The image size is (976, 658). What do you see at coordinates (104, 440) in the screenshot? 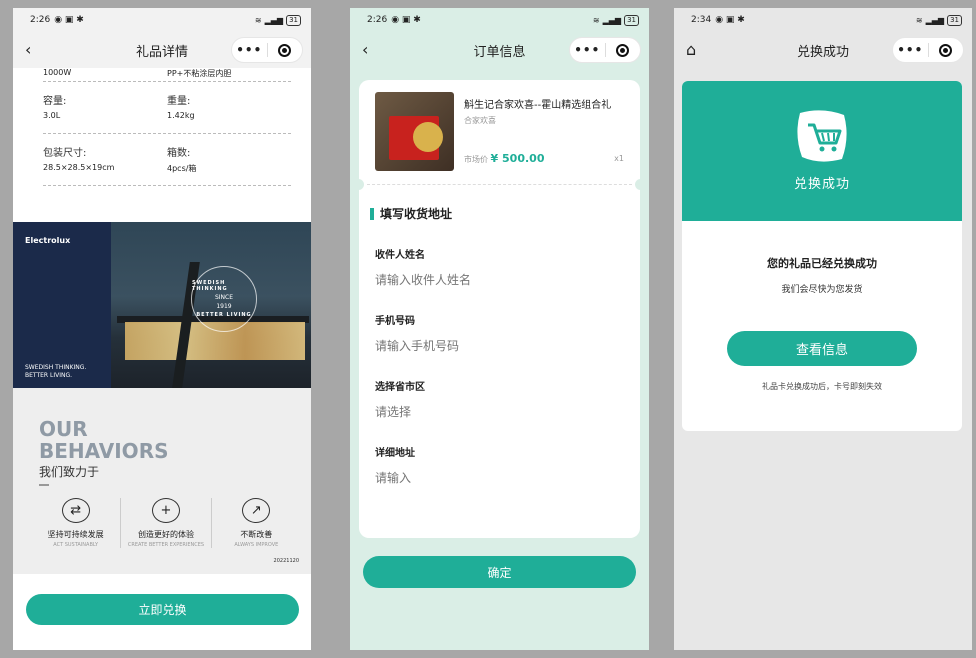
I see `behaviors-title: OUR BEHAVIORS` at bounding box center [104, 440].